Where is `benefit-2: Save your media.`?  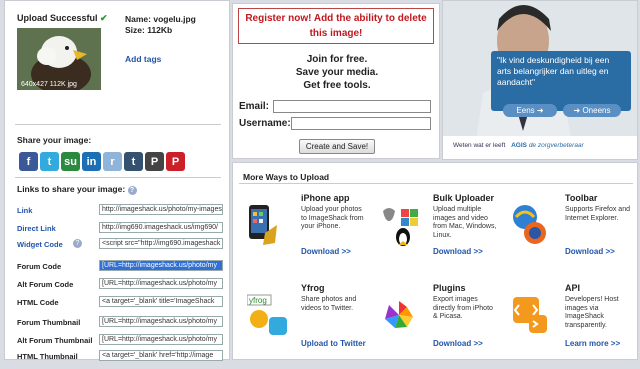
benefit-2: Save your media. is located at coordinates (337, 72).